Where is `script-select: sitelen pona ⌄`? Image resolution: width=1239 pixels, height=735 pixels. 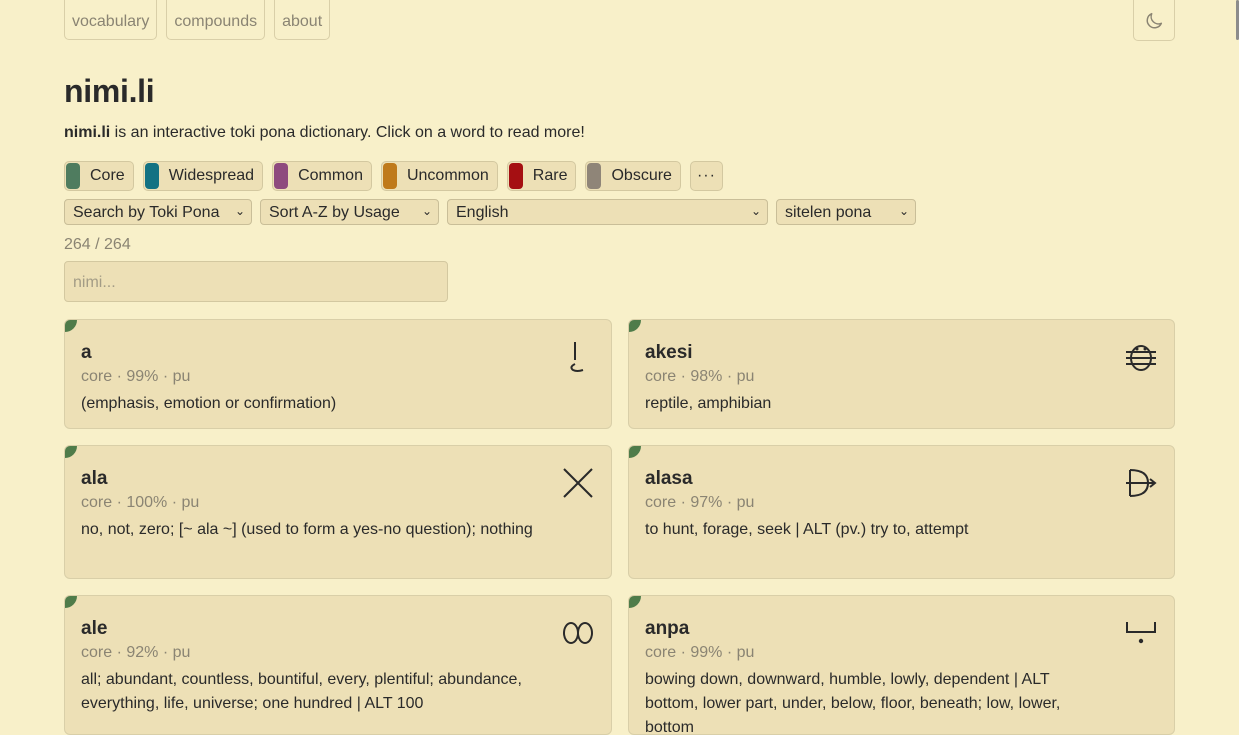
script-select: sitelen pona ⌄ is located at coordinates (846, 212).